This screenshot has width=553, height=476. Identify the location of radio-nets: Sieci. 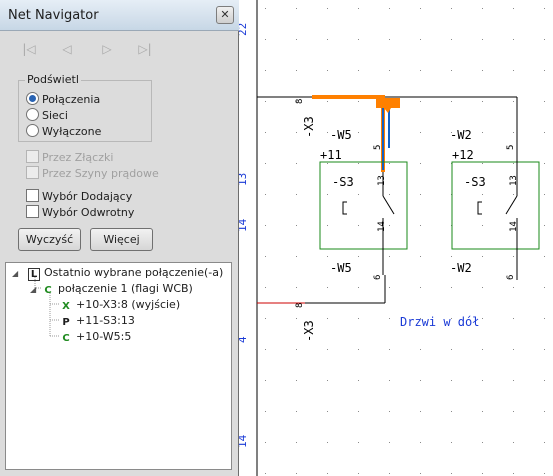
(47, 115).